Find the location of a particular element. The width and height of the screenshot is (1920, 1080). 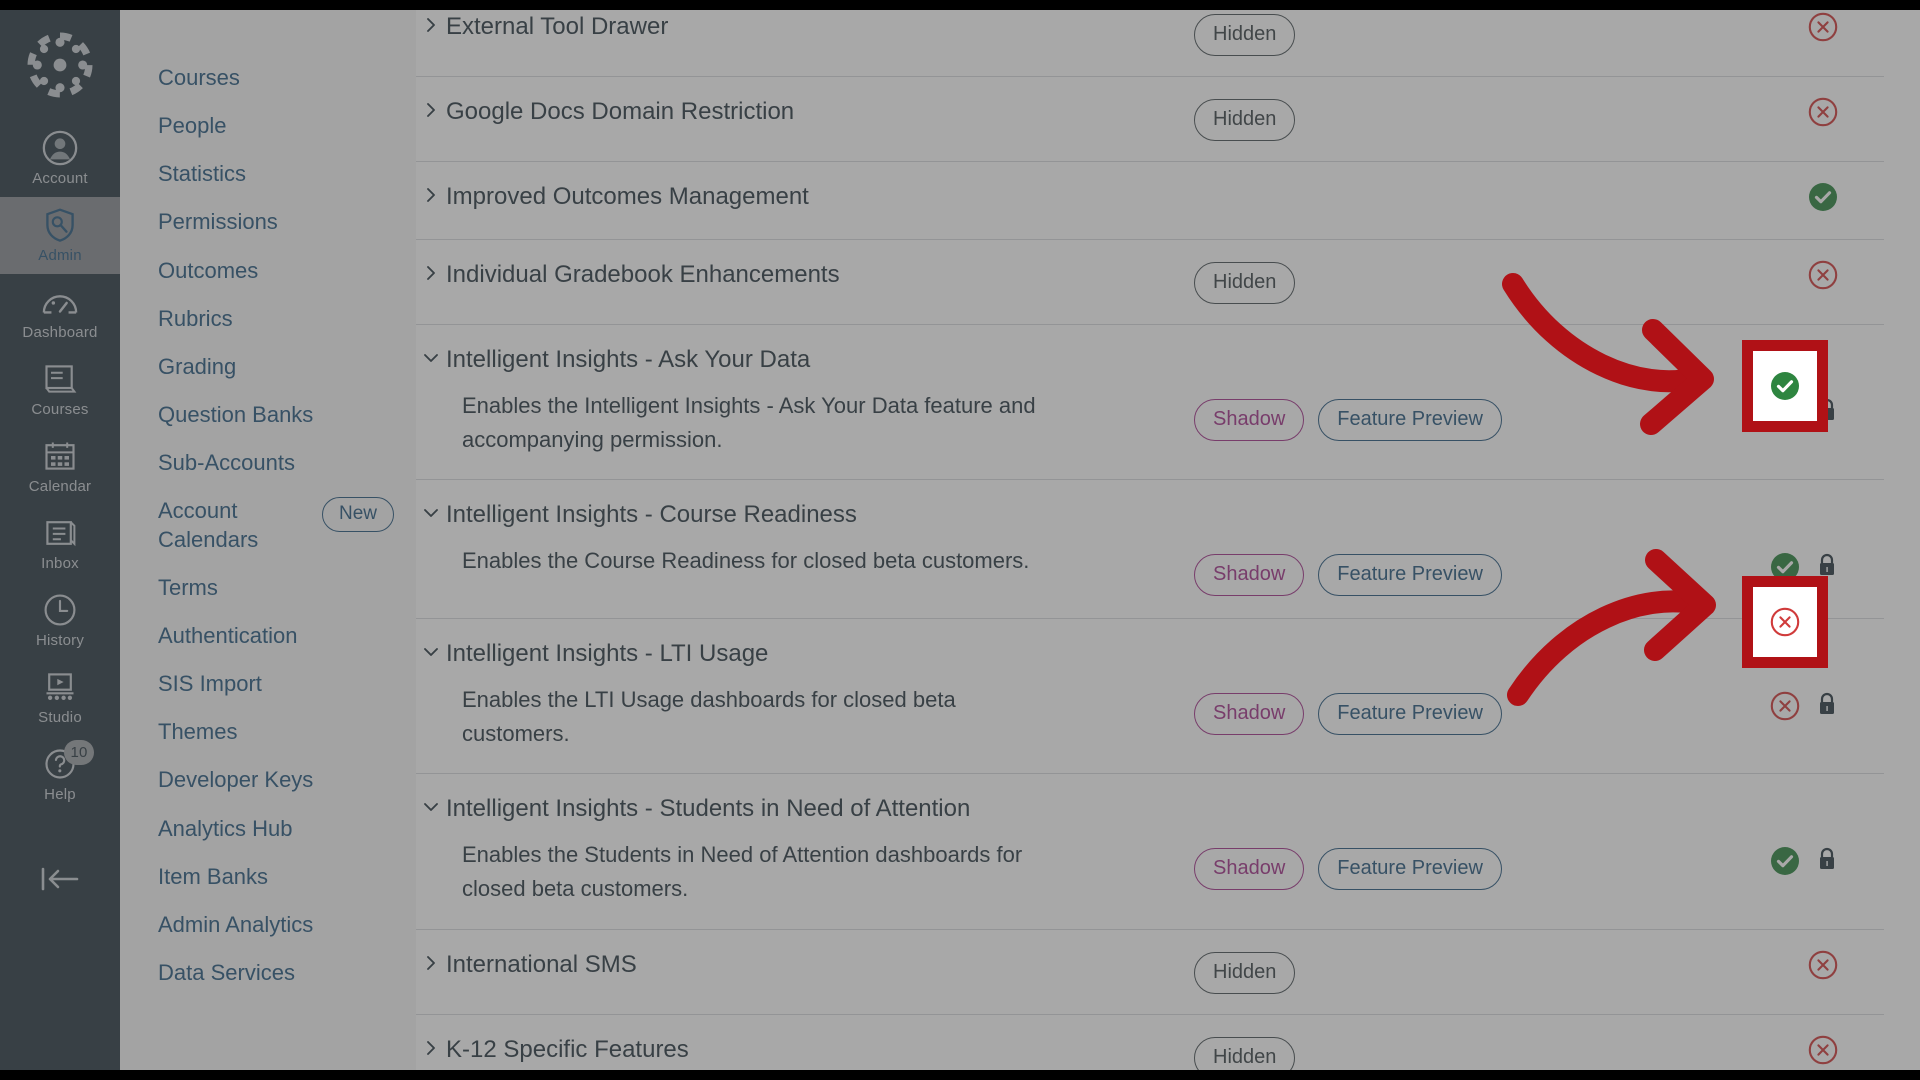

account-nav-label: Themes is located at coordinates (198, 732).